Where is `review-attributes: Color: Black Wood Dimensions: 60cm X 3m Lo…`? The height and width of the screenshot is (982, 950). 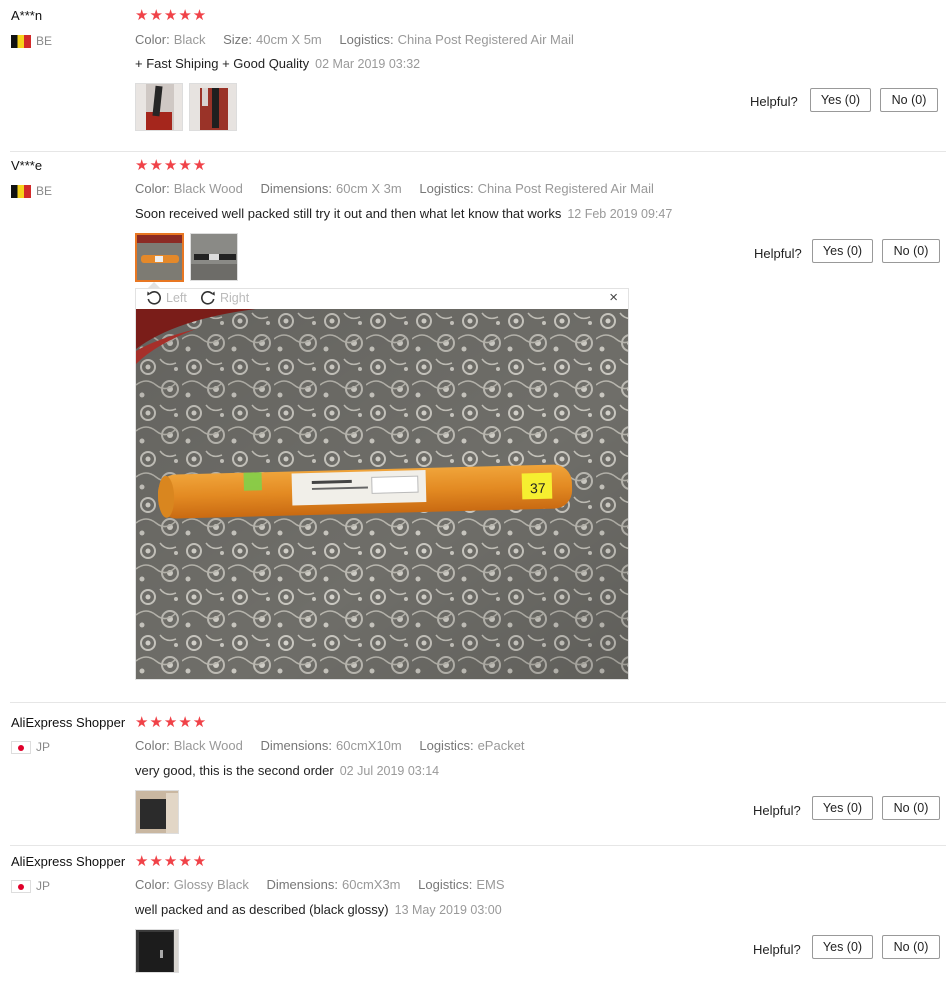
review-attributes: Color: Black Wood Dimensions: 60cm X 3m Lo… is located at coordinates (401, 188).